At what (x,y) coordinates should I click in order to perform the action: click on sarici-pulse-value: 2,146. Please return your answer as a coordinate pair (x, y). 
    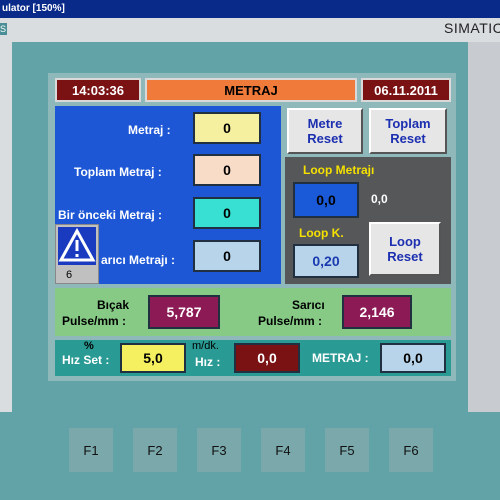
    Looking at the image, I should click on (377, 312).